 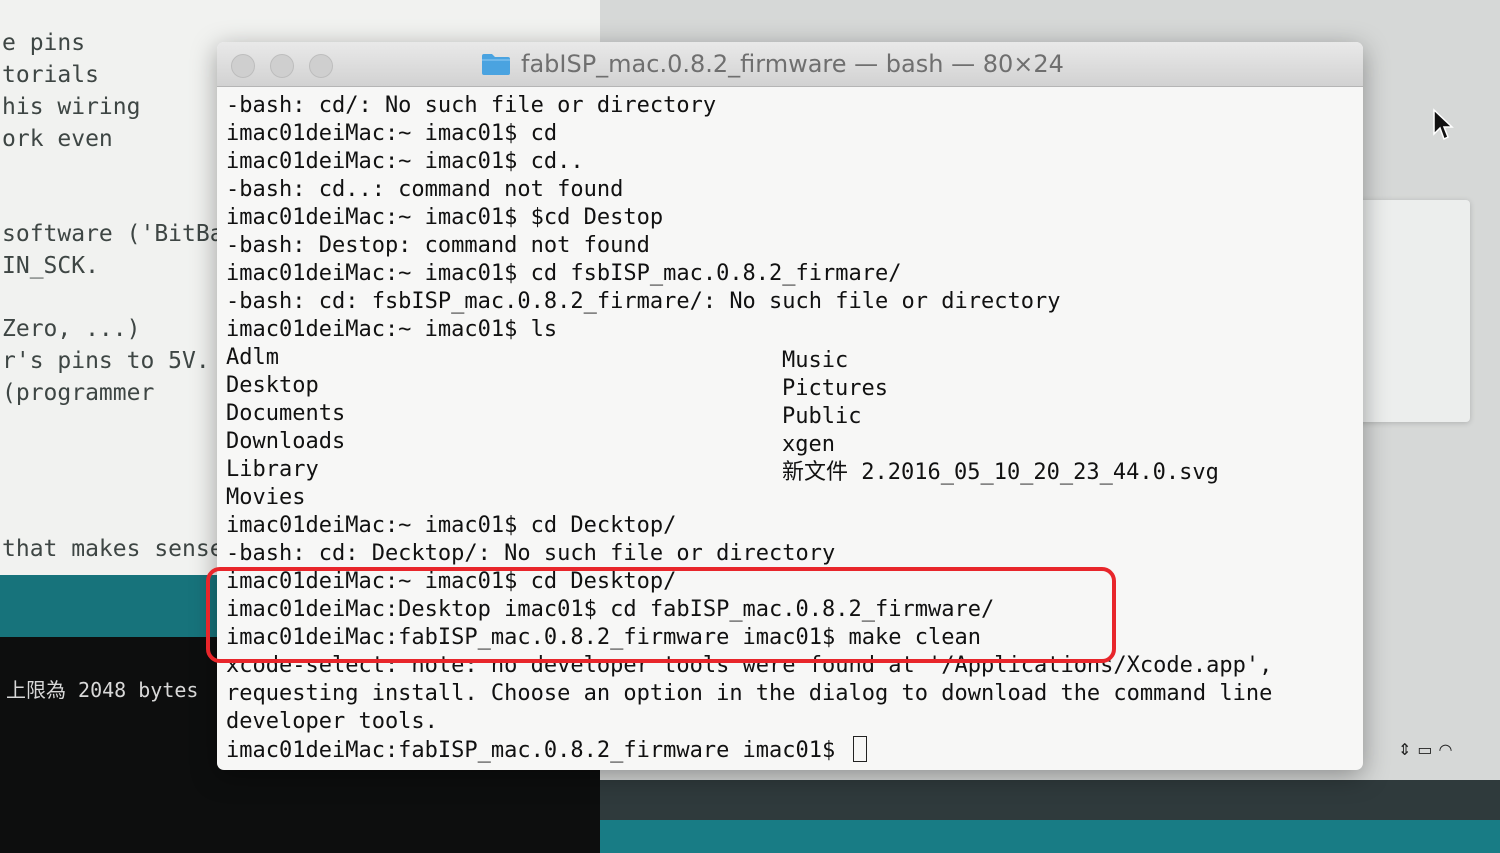 I want to click on terminal-line: -bash: cd/: No such file or directory, so click(x=471, y=105).